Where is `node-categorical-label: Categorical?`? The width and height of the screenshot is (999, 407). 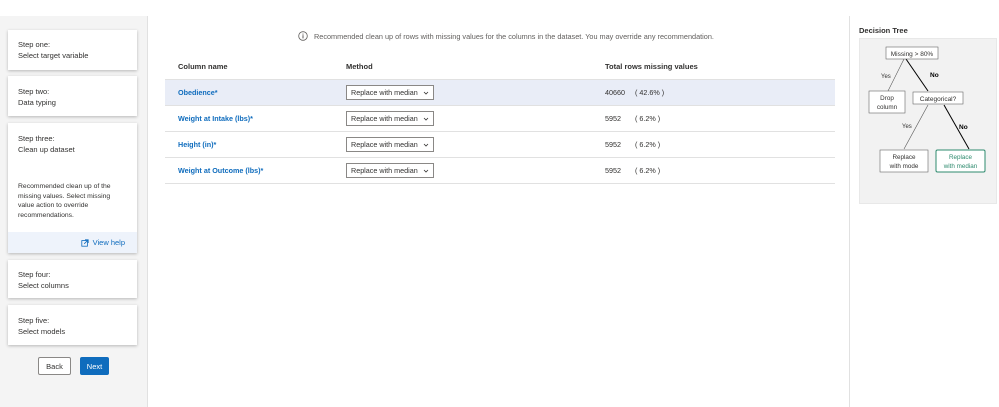
node-categorical-label: Categorical? is located at coordinates (938, 99).